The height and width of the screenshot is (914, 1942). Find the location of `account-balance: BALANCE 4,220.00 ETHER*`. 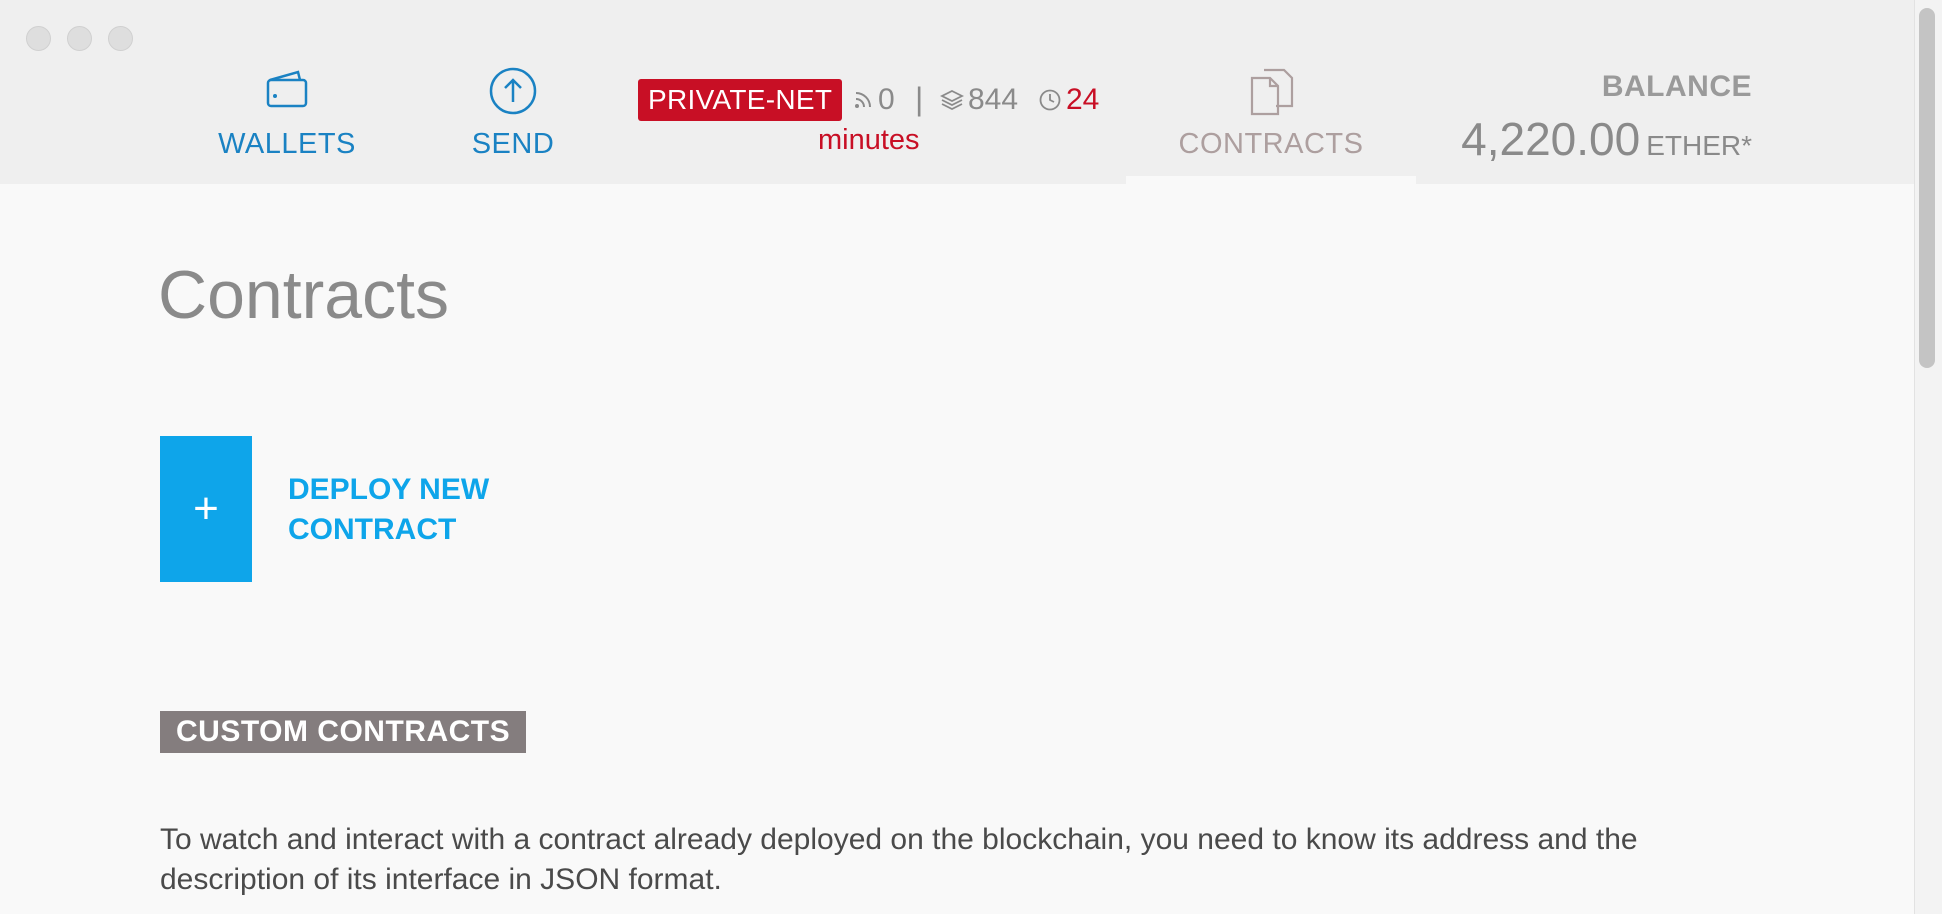

account-balance: BALANCE 4,220.00 ETHER* is located at coordinates (1606, 118).